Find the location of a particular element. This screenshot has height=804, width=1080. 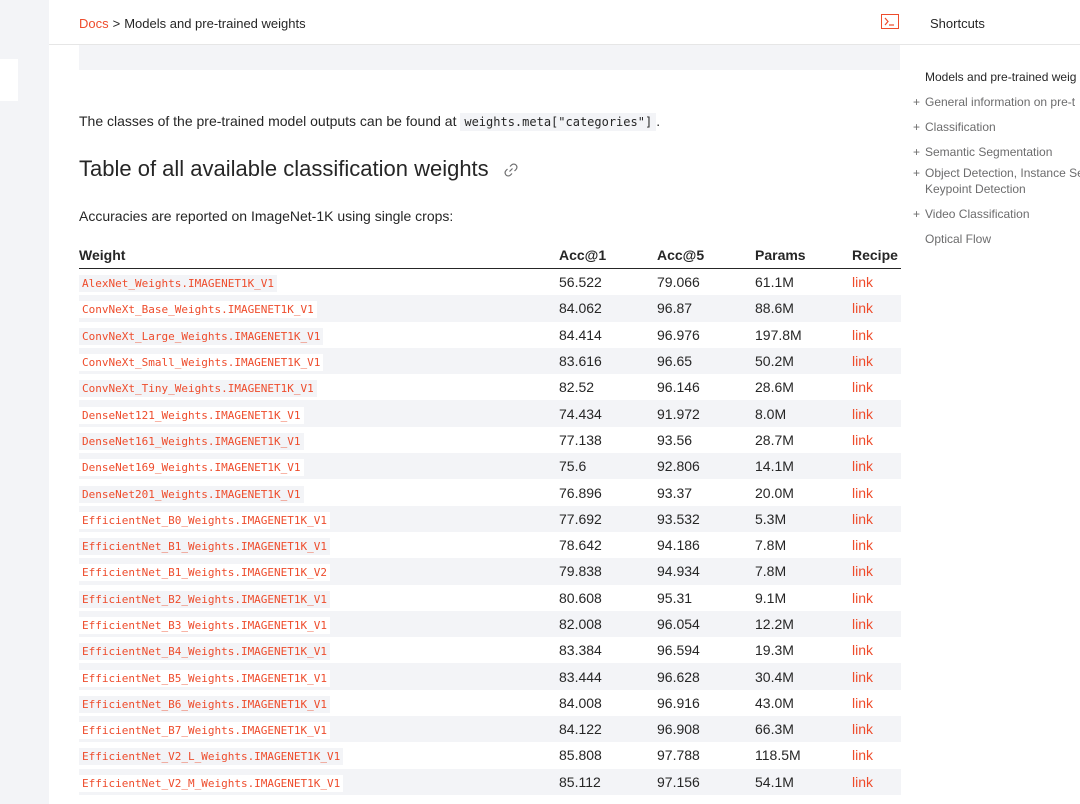

toc-item-label: Classification is located at coordinates (960, 127).